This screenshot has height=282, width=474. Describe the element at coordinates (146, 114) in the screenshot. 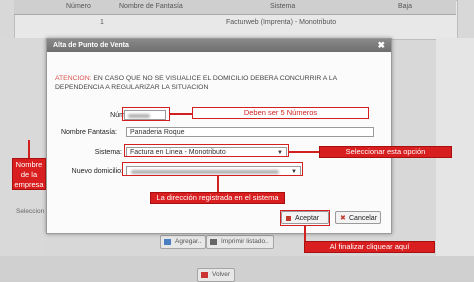

I see `numero-highlight` at that location.